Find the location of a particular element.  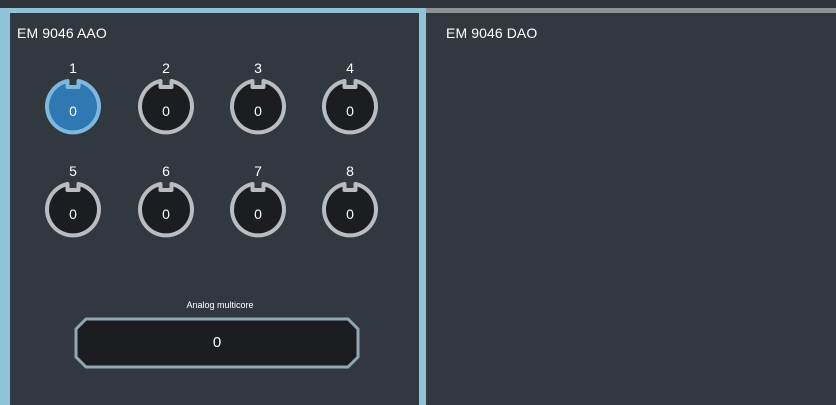

analog-multicore-connector: 0 is located at coordinates (217, 343).